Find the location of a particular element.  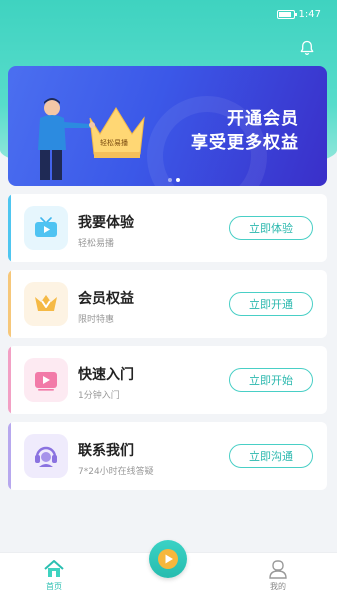

tab-mine-label: 我的 is located at coordinates (278, 586).